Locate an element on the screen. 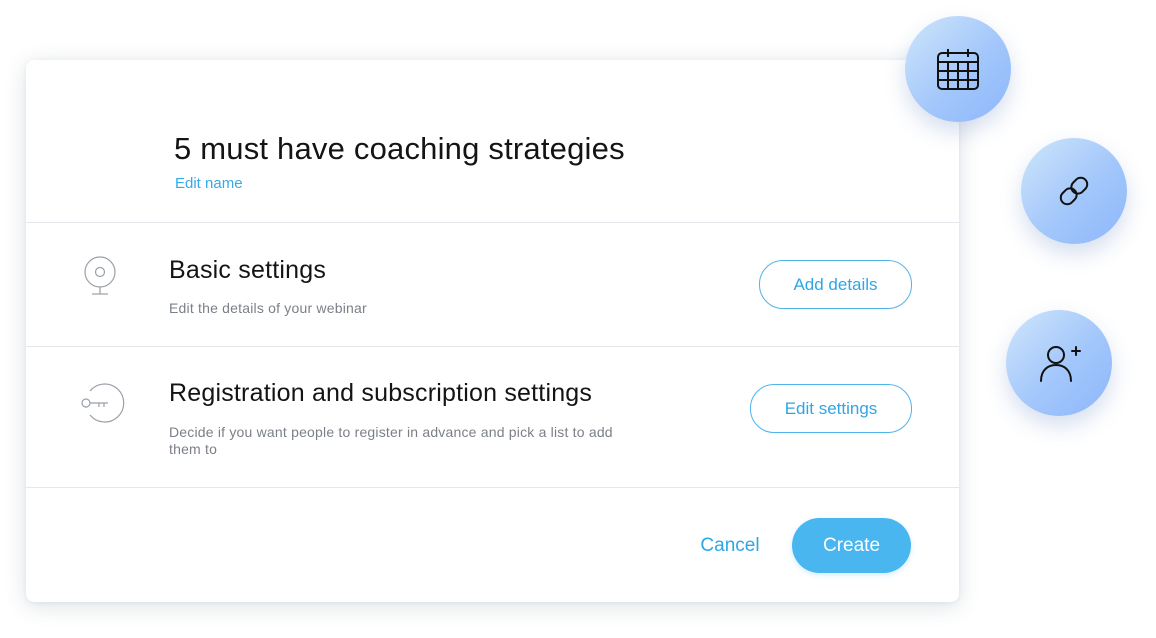  edit-name-link: Edit name is located at coordinates (209, 183).